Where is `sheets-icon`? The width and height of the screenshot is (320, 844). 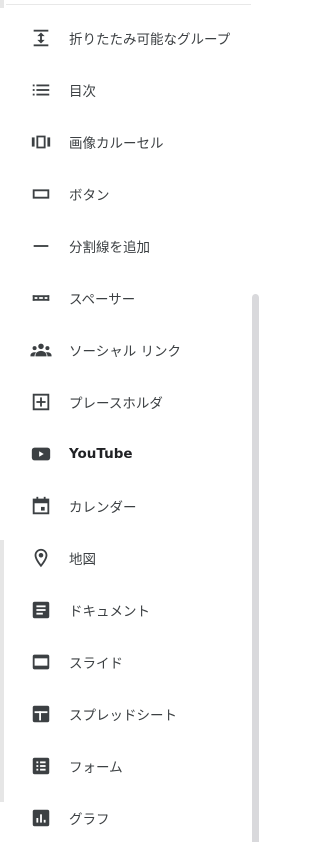
sheets-icon is located at coordinates (41, 714).